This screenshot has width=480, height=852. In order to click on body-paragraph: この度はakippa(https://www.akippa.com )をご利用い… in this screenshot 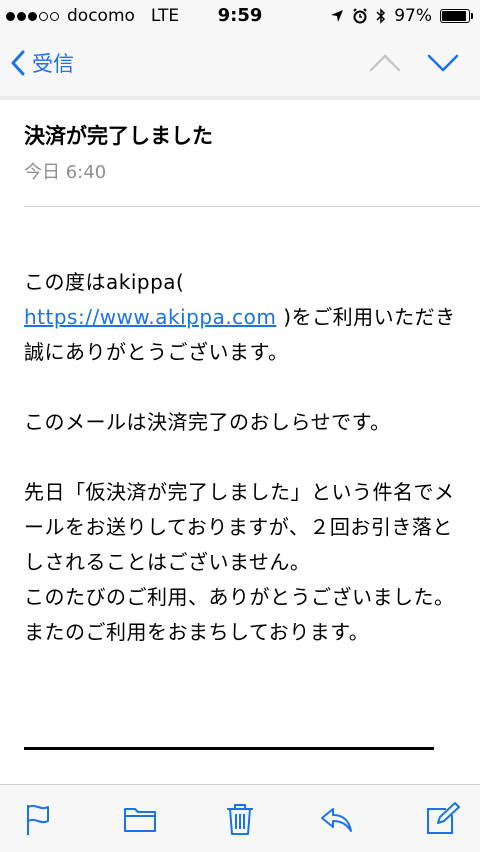, I will do `click(244, 317)`.